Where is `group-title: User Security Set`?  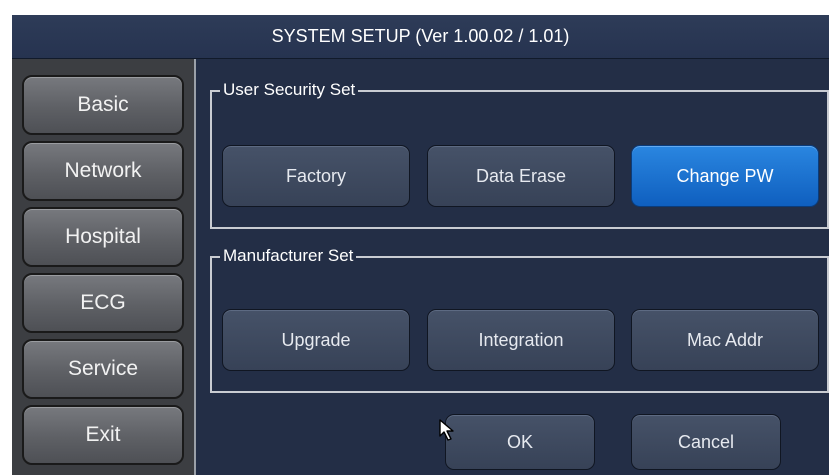 group-title: User Security Set is located at coordinates (289, 90).